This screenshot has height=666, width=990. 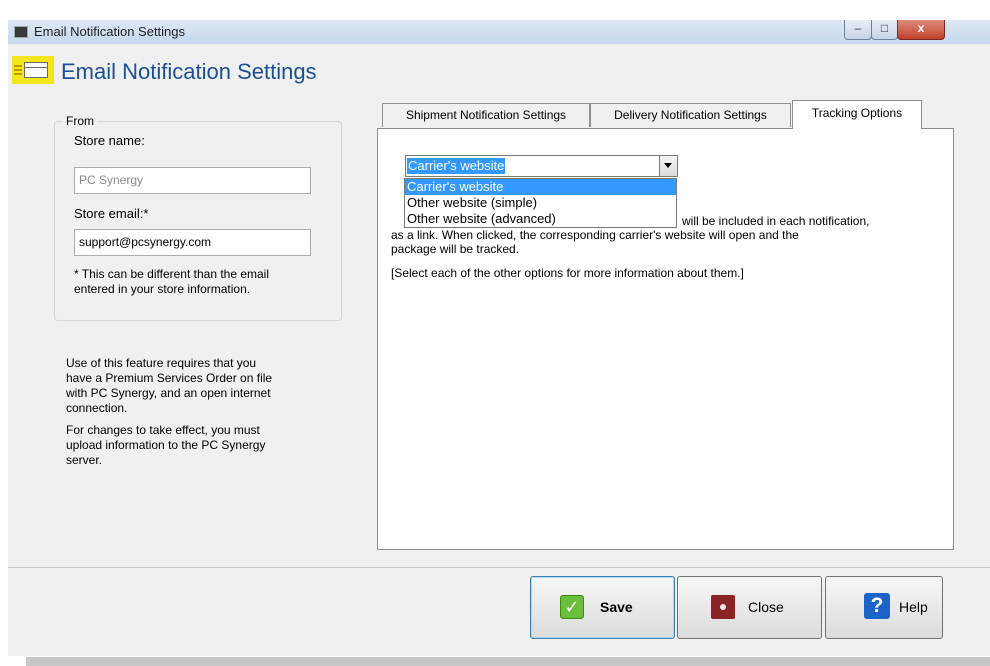 What do you see at coordinates (110, 31) in the screenshot?
I see `window-title: Email Notification Settings` at bounding box center [110, 31].